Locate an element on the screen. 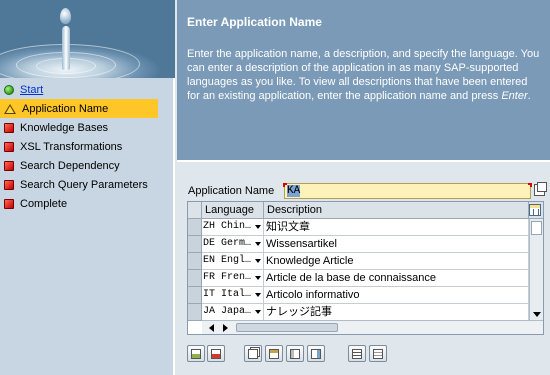  vertical-scrollbar is located at coordinates (536, 270).